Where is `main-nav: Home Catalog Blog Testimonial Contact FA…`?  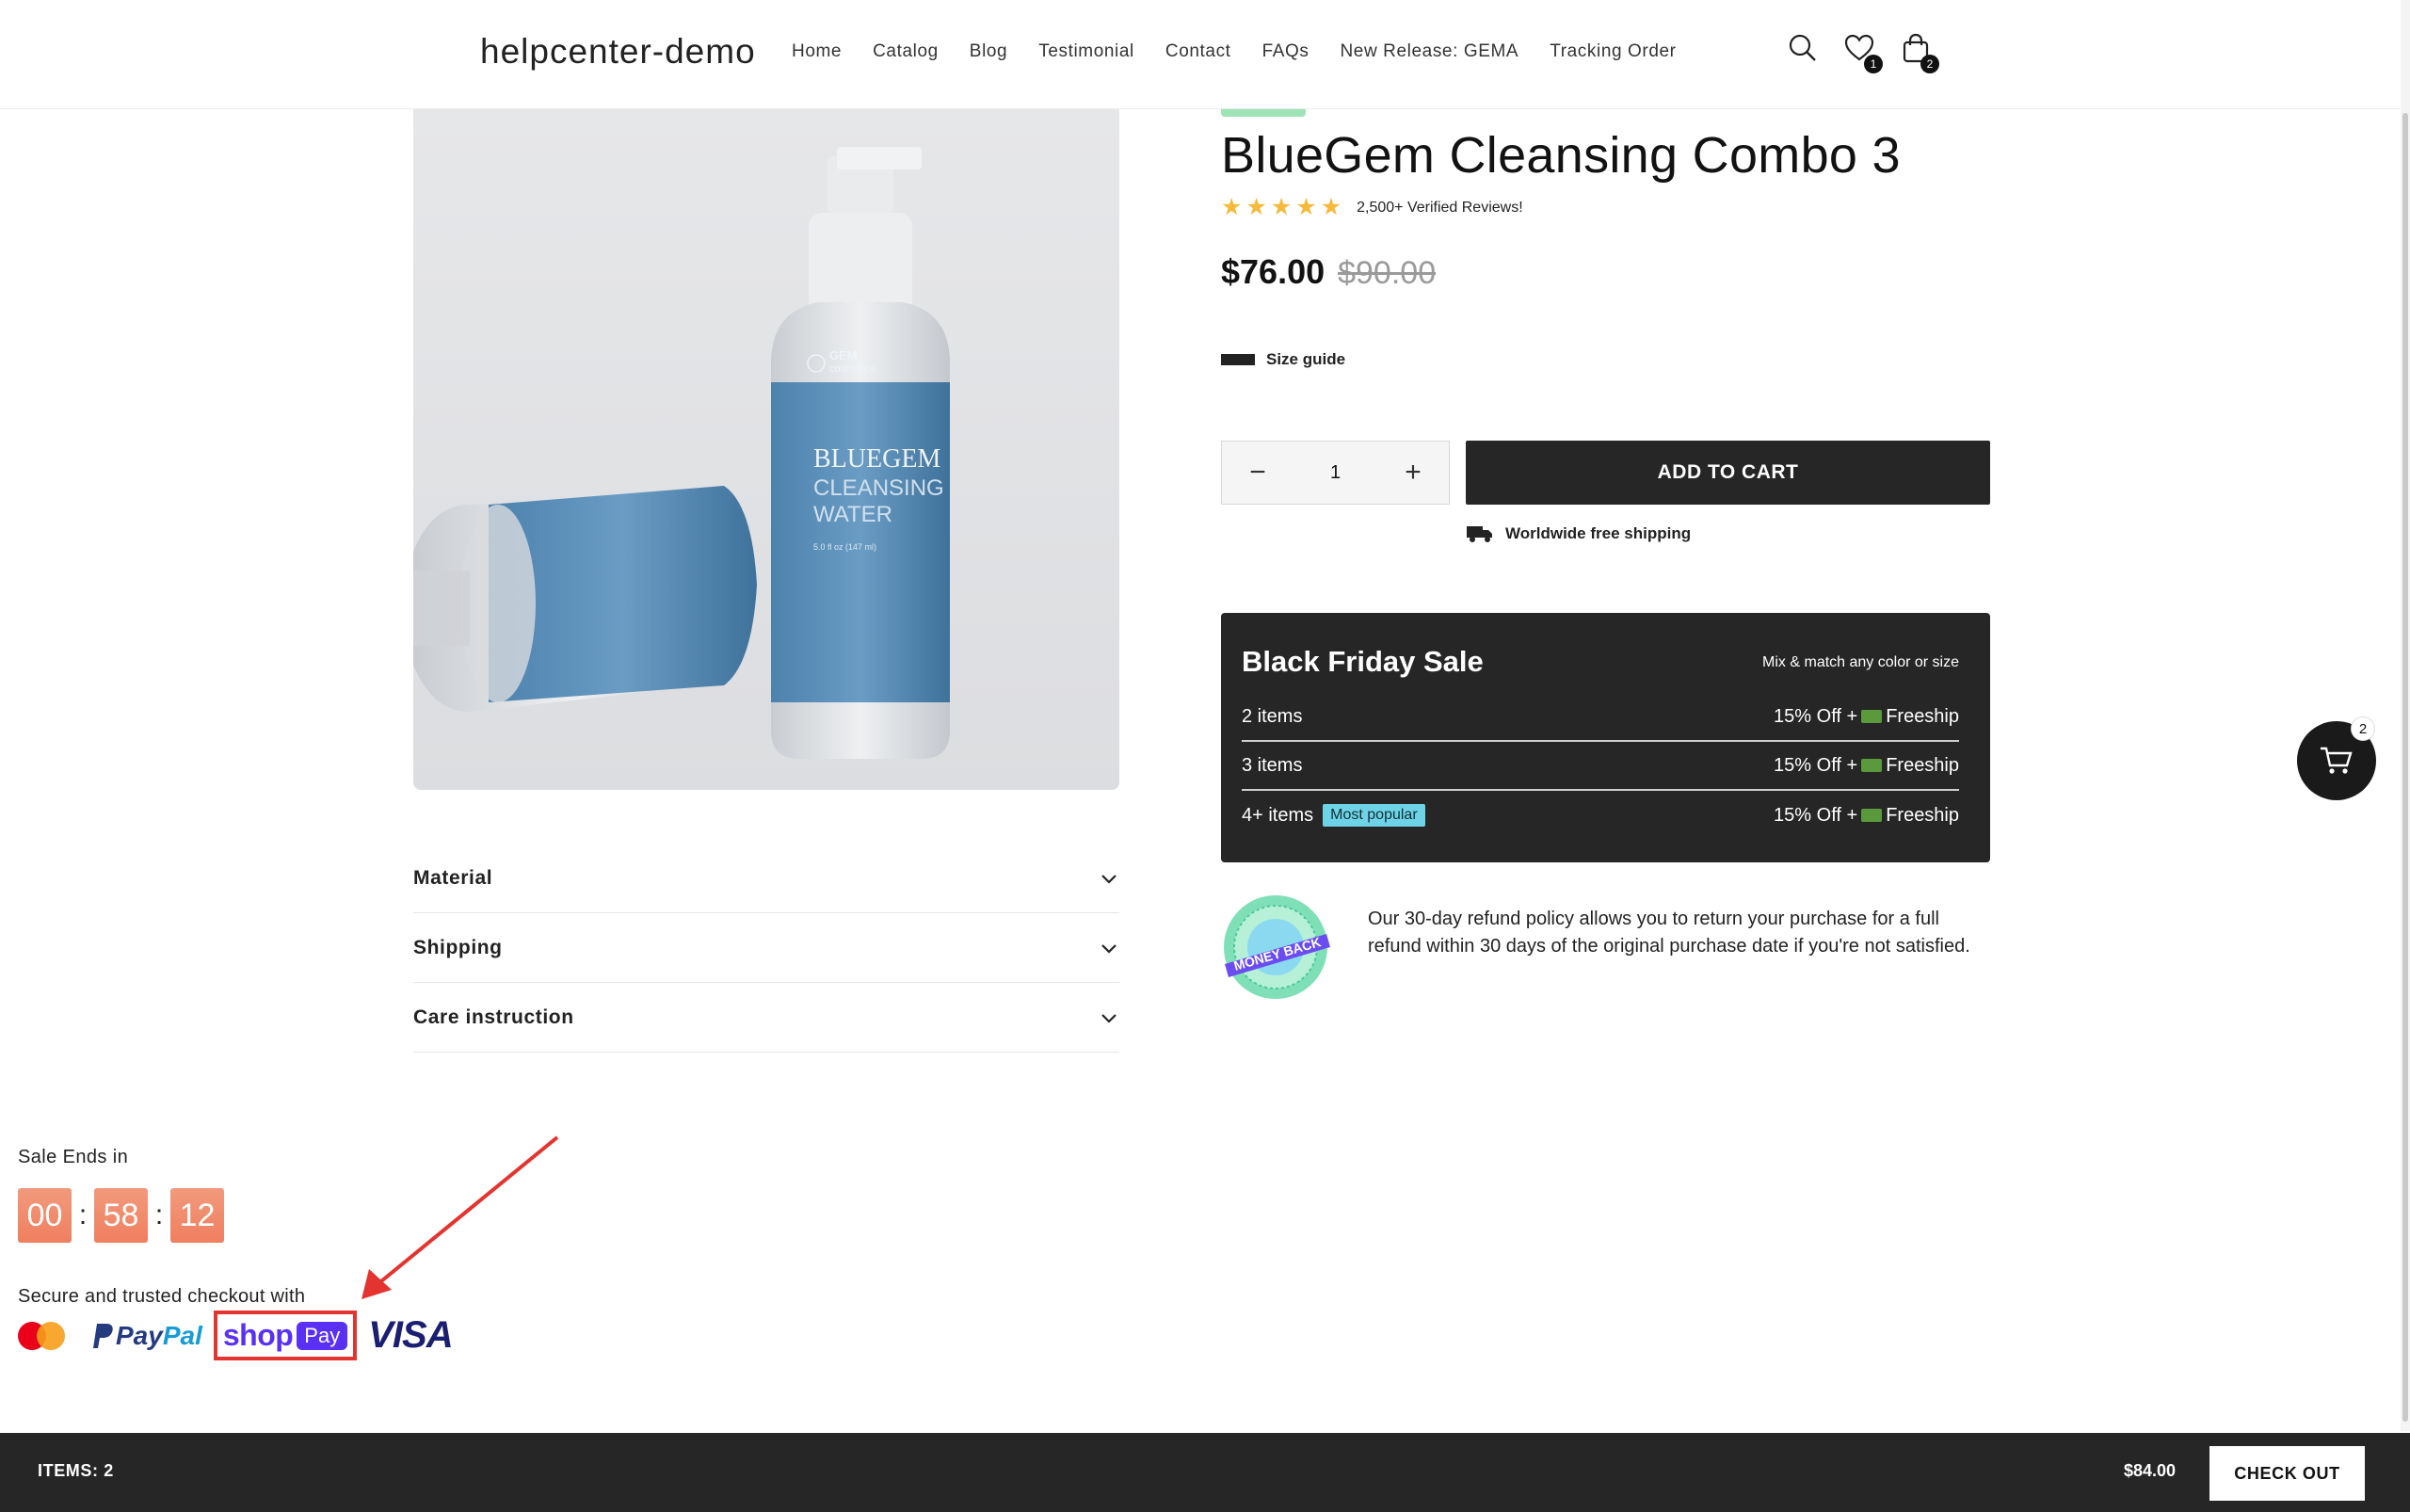
main-nav: Home Catalog Blog Testimonial Contact FA… is located at coordinates (1250, 51).